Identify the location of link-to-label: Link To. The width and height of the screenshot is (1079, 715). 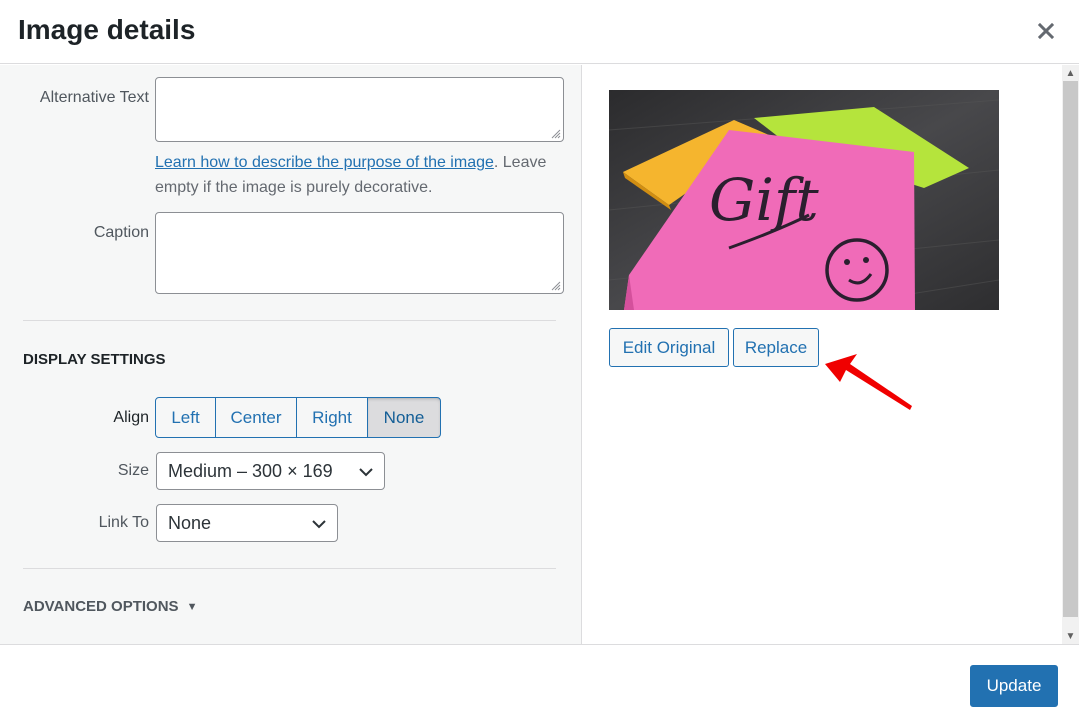
(123, 522).